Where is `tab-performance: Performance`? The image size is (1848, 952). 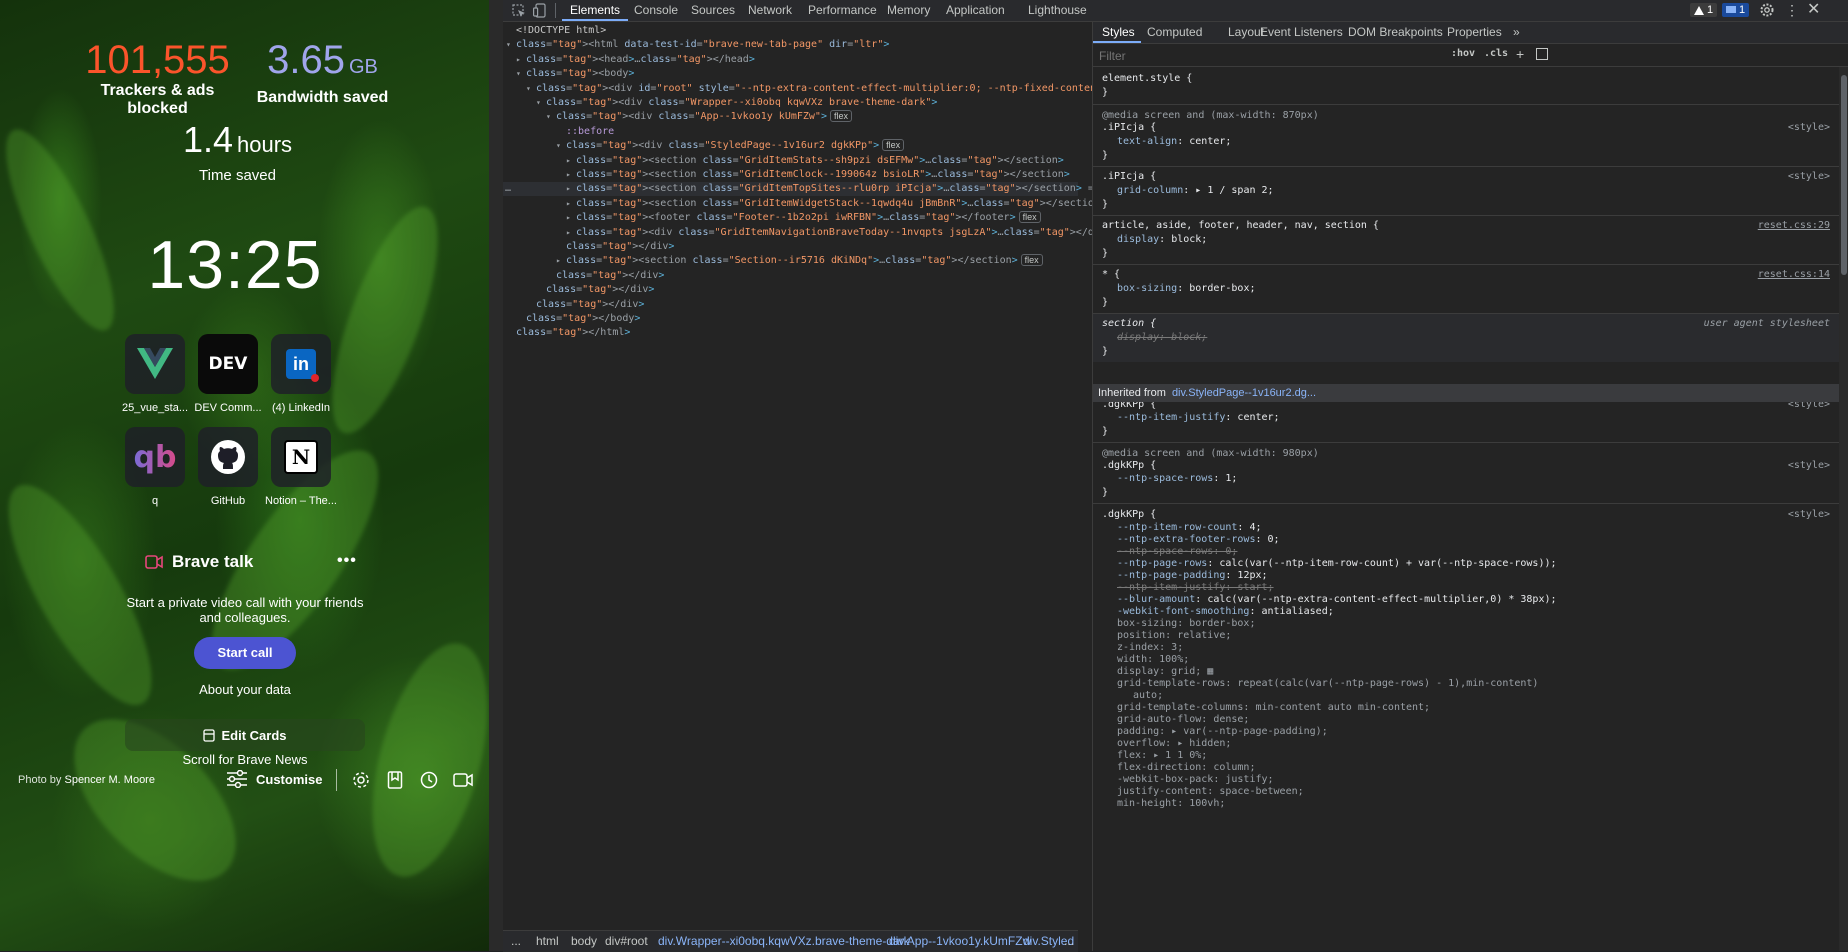
tab-performance: Performance is located at coordinates (842, 10).